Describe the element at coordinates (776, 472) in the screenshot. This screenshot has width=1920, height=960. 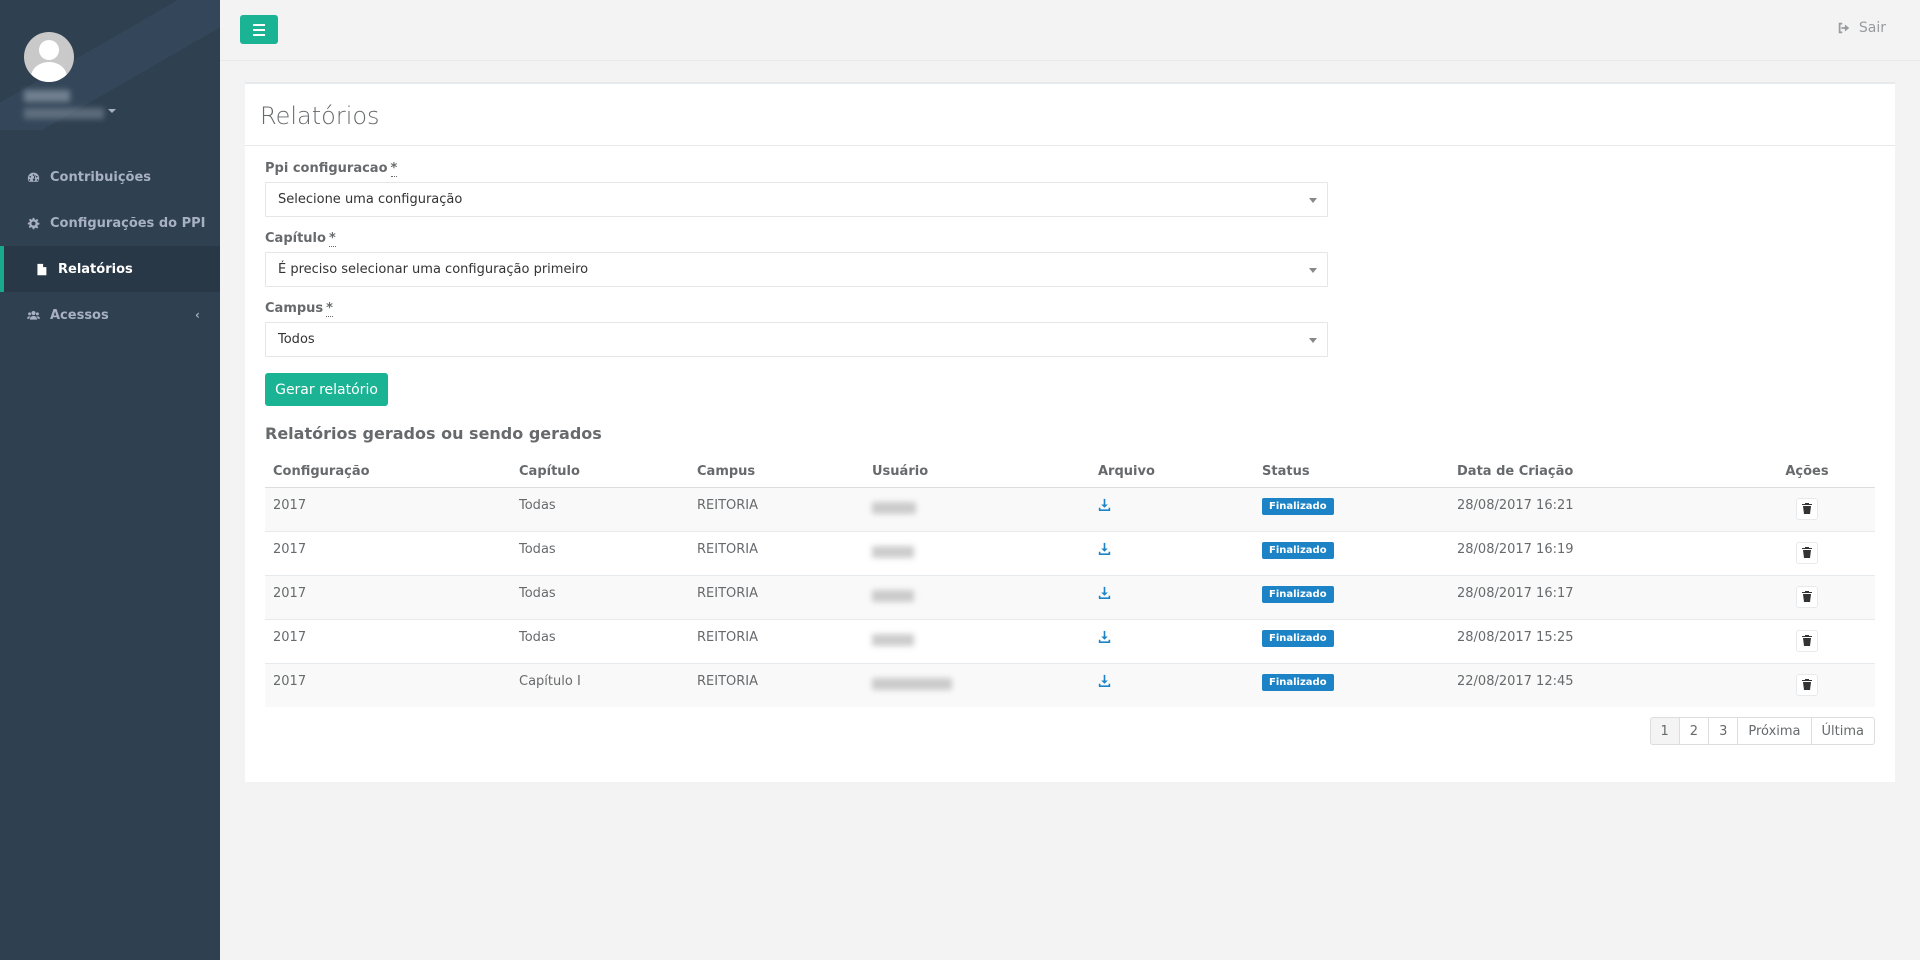
I see `column-header: Campus` at that location.